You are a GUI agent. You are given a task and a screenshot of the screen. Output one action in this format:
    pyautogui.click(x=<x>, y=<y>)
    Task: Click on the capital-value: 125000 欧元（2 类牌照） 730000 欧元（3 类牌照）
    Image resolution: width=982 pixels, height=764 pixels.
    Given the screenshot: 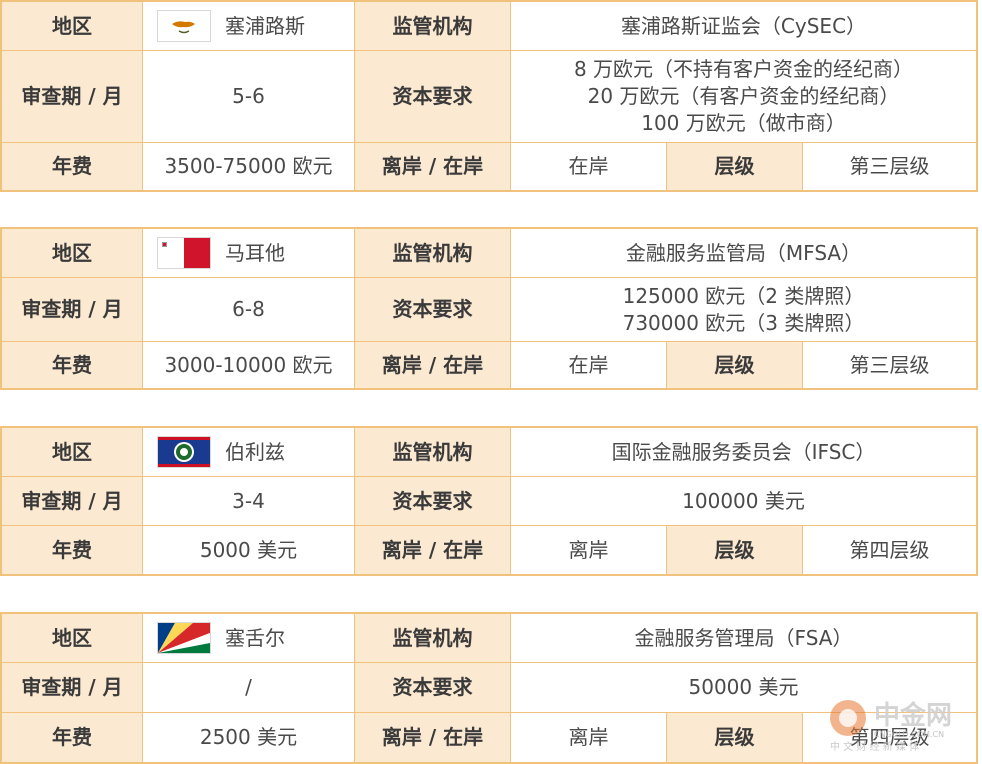 What is the action you would take?
    pyautogui.click(x=743, y=309)
    